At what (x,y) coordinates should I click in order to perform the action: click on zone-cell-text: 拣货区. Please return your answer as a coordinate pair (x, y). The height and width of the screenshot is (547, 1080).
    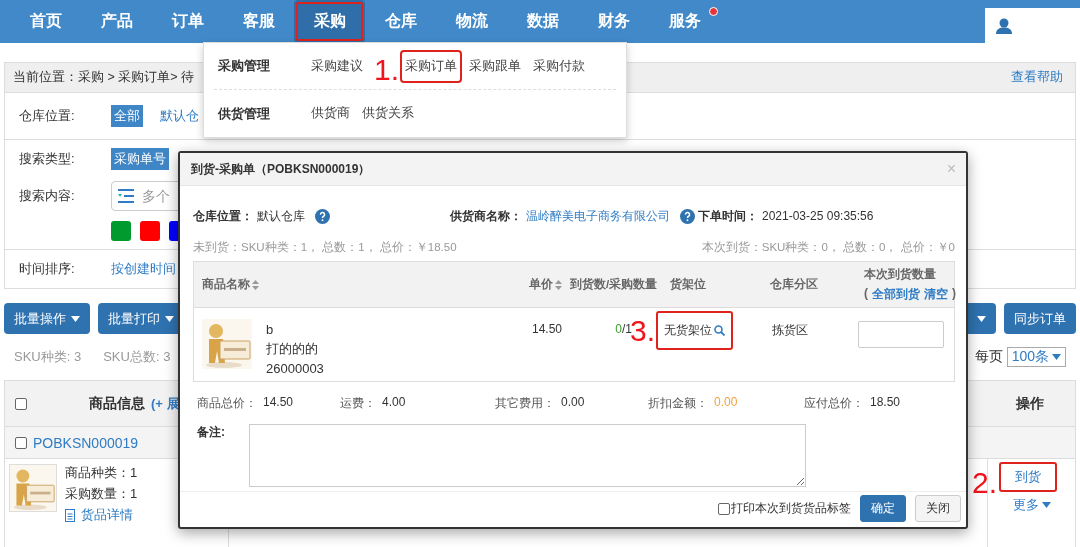
    Looking at the image, I should click on (790, 330).